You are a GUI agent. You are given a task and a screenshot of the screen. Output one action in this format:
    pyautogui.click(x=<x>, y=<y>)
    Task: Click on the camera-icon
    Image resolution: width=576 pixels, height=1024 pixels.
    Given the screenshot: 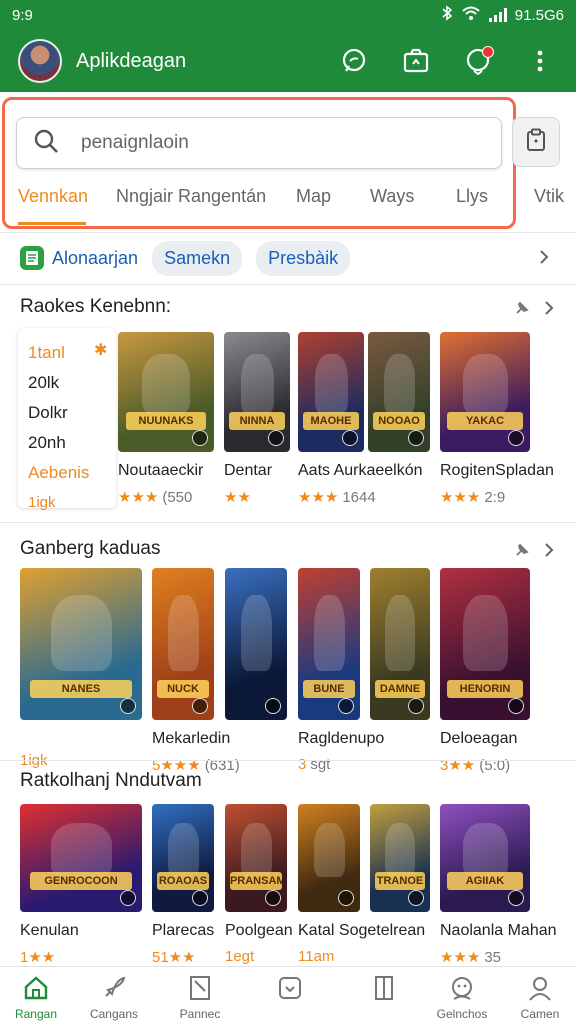 What is the action you would take?
    pyautogui.click(x=416, y=61)
    